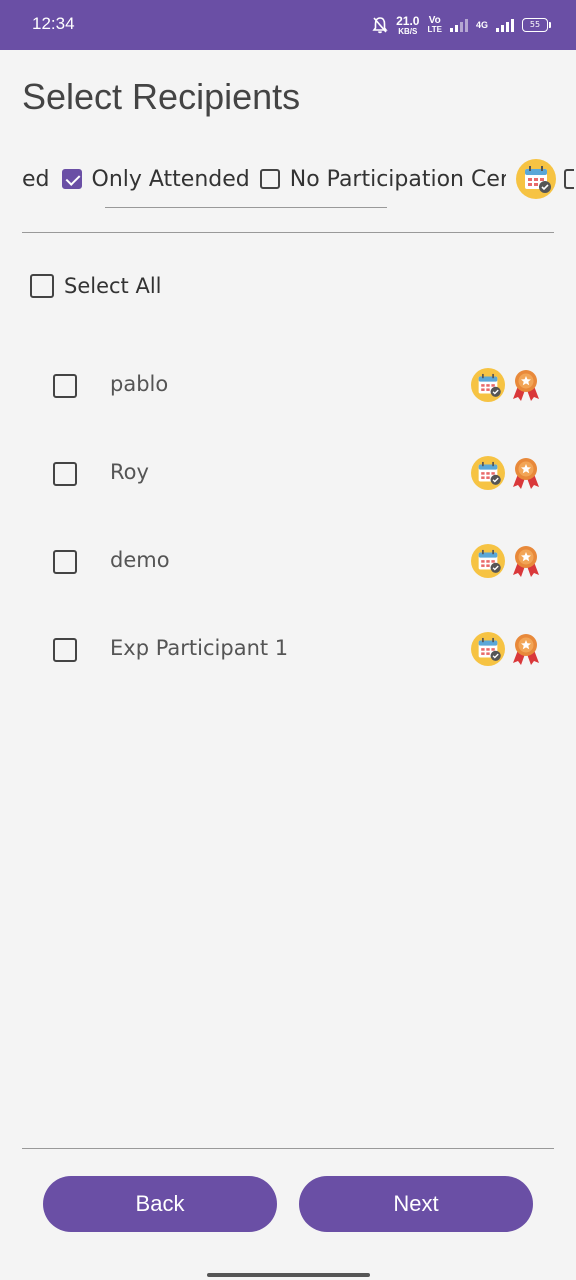  Describe the element at coordinates (408, 24) in the screenshot. I see `network-speed: 21.0 KB/S` at that location.